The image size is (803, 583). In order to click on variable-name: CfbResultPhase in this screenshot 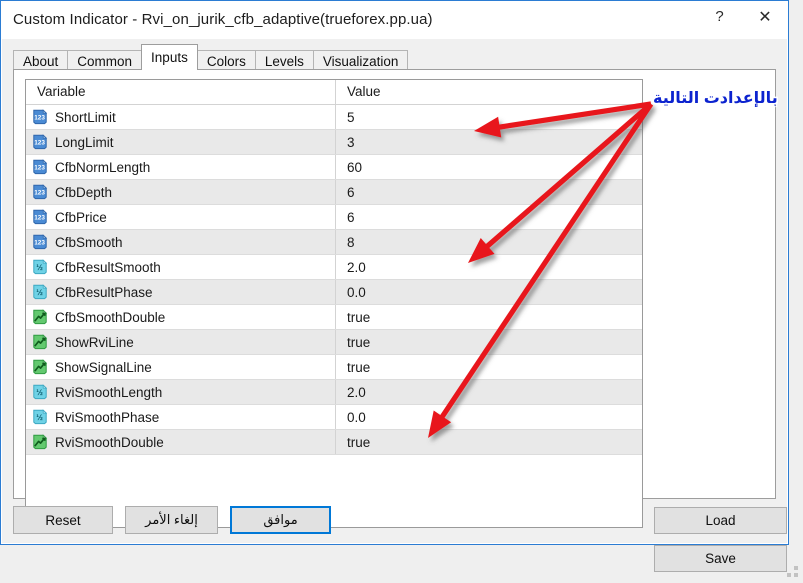, I will do `click(104, 292)`.